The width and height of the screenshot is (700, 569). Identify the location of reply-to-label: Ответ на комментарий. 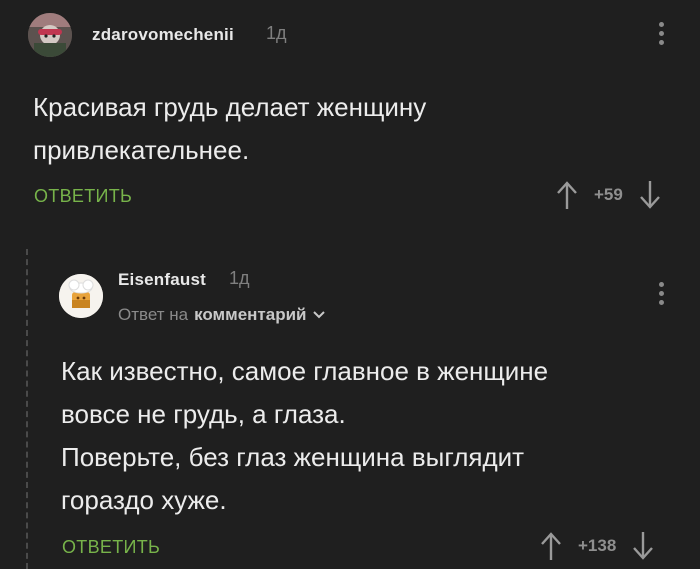
(222, 315).